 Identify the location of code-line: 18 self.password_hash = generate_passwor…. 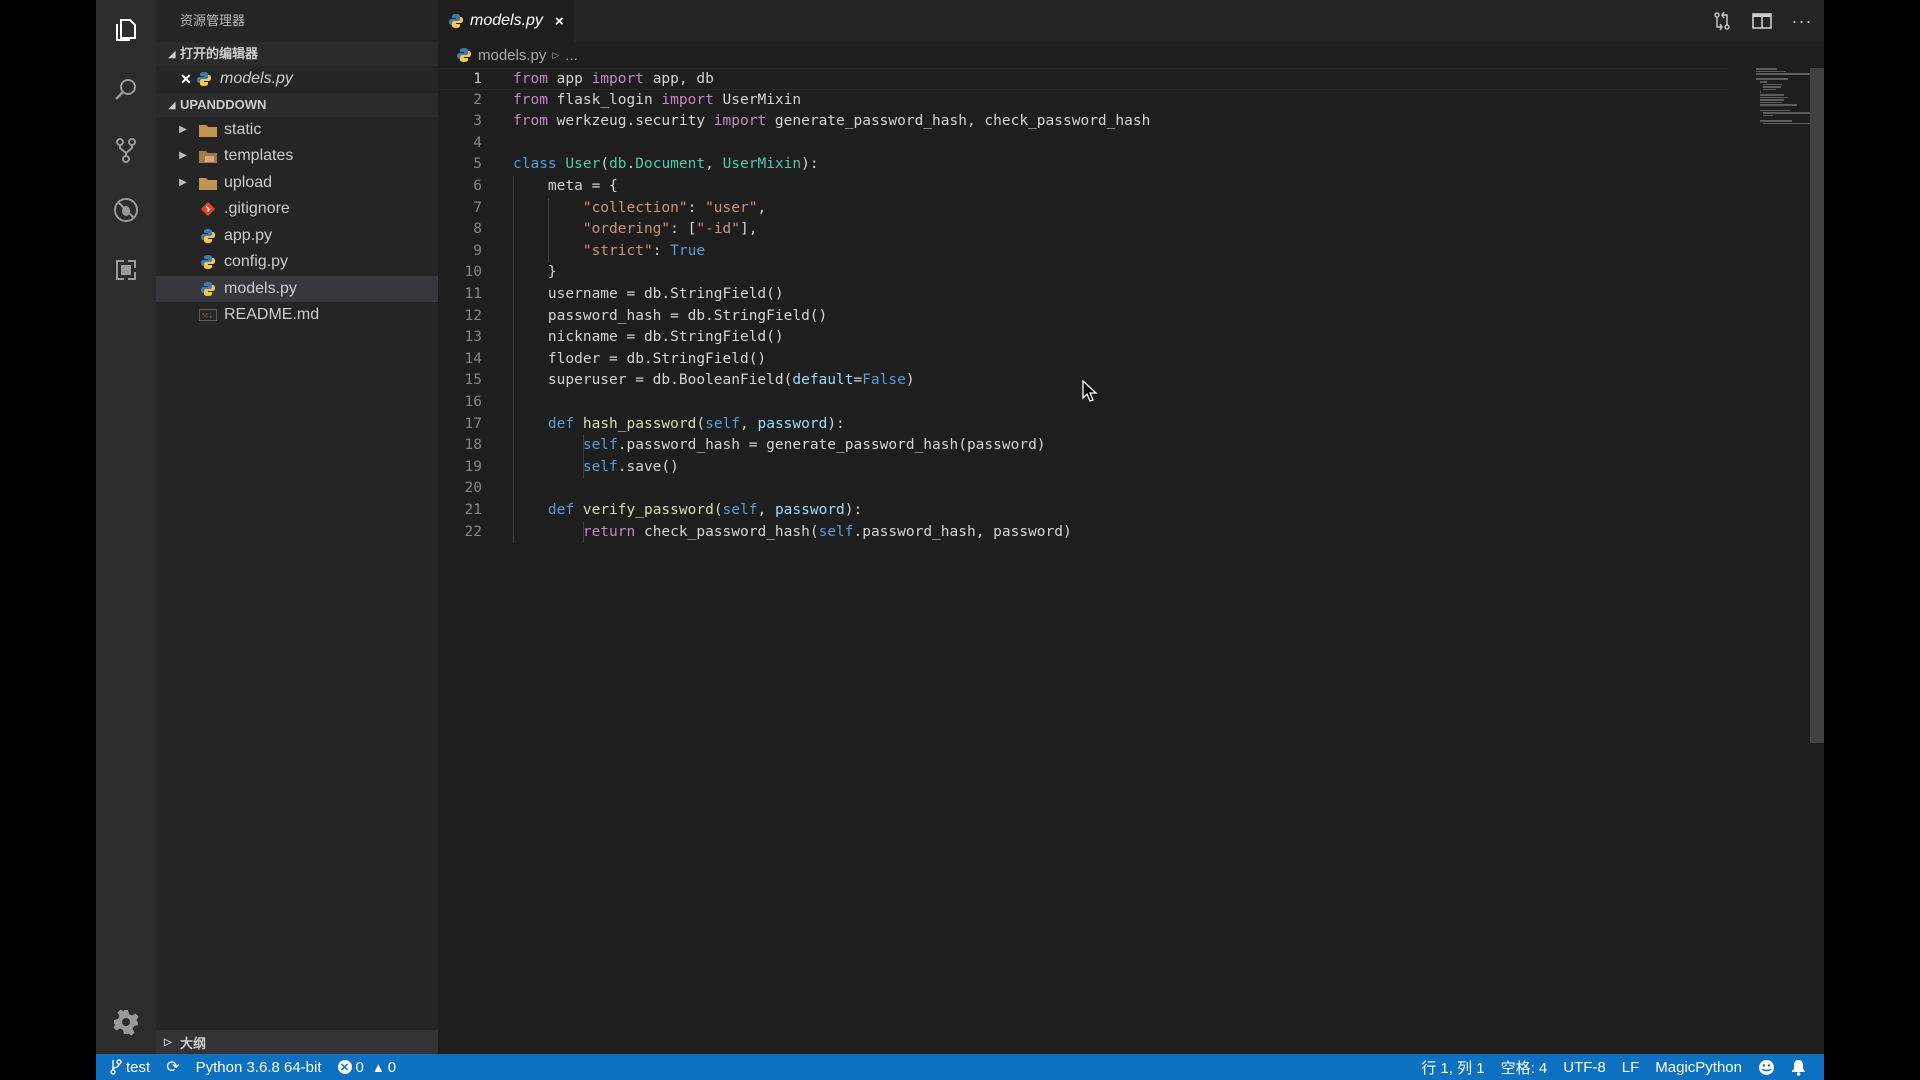
(1083, 446).